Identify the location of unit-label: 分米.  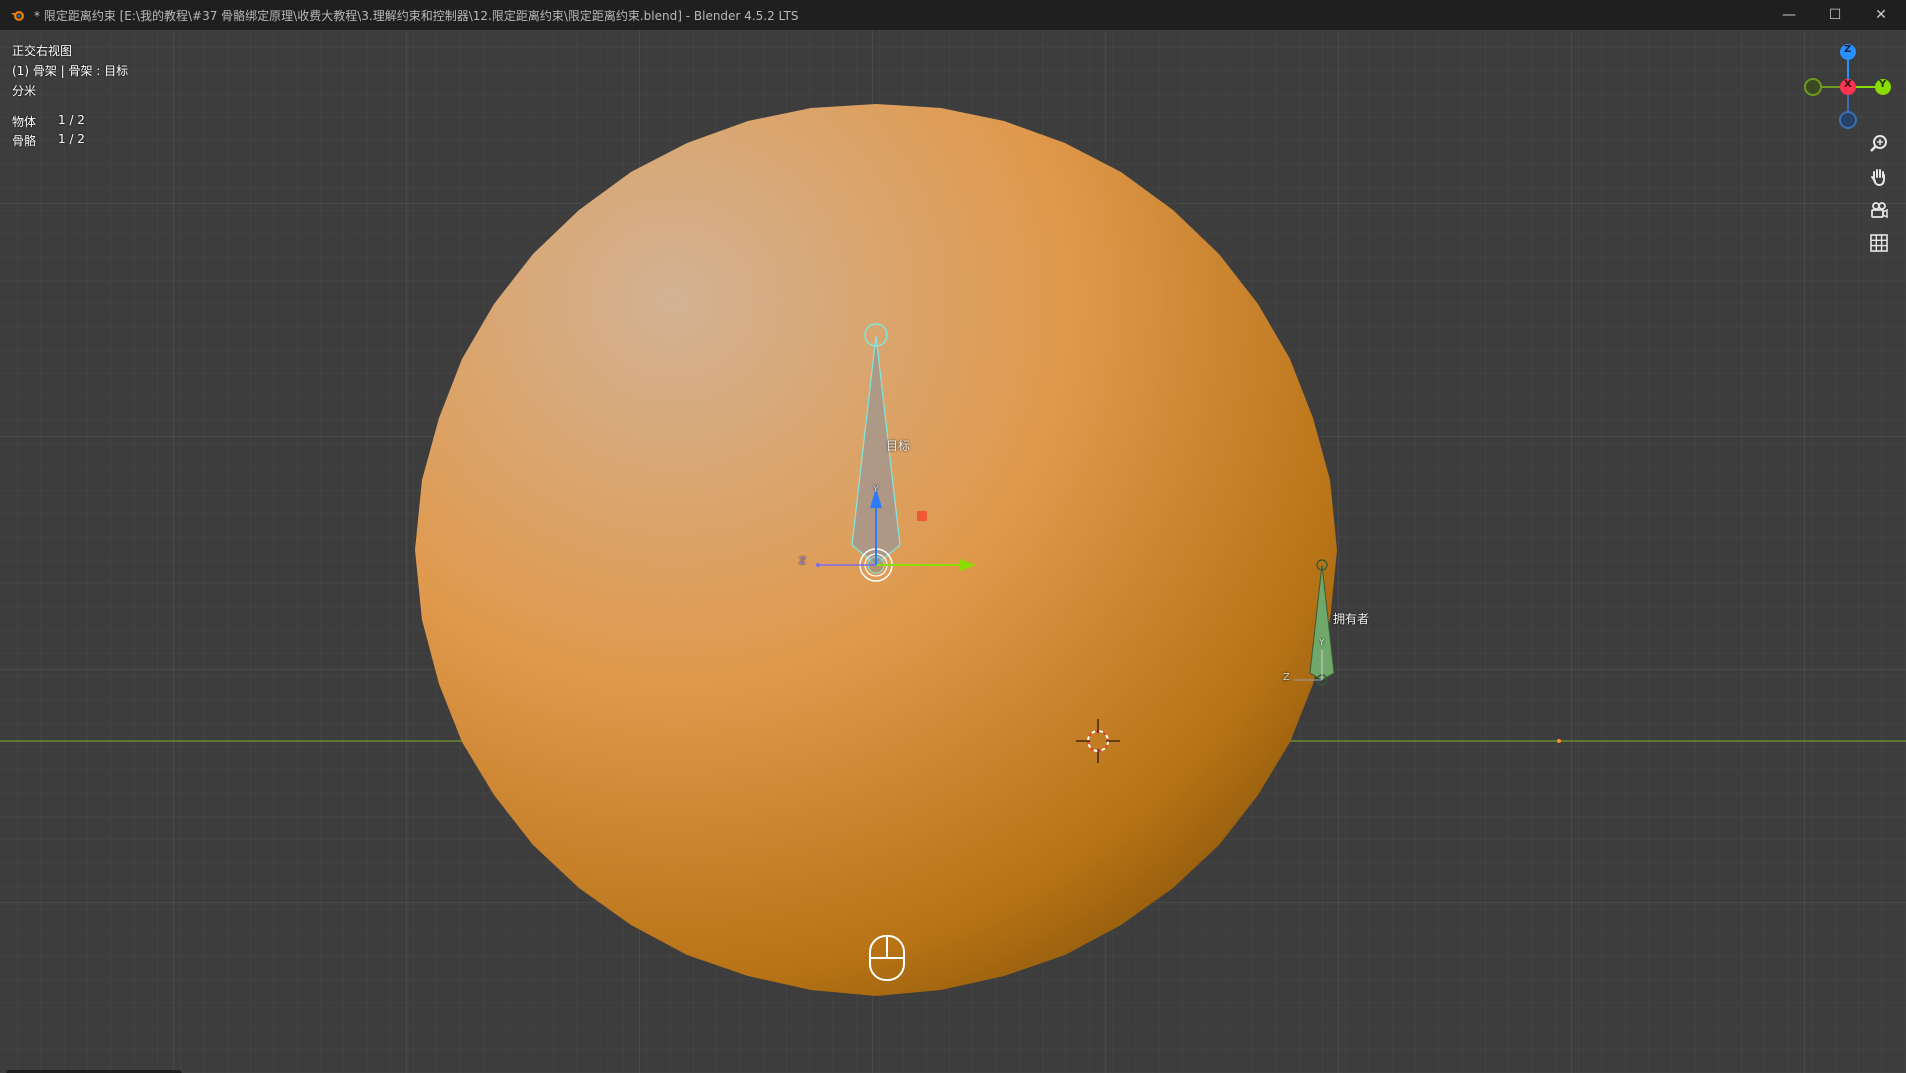
(24, 91).